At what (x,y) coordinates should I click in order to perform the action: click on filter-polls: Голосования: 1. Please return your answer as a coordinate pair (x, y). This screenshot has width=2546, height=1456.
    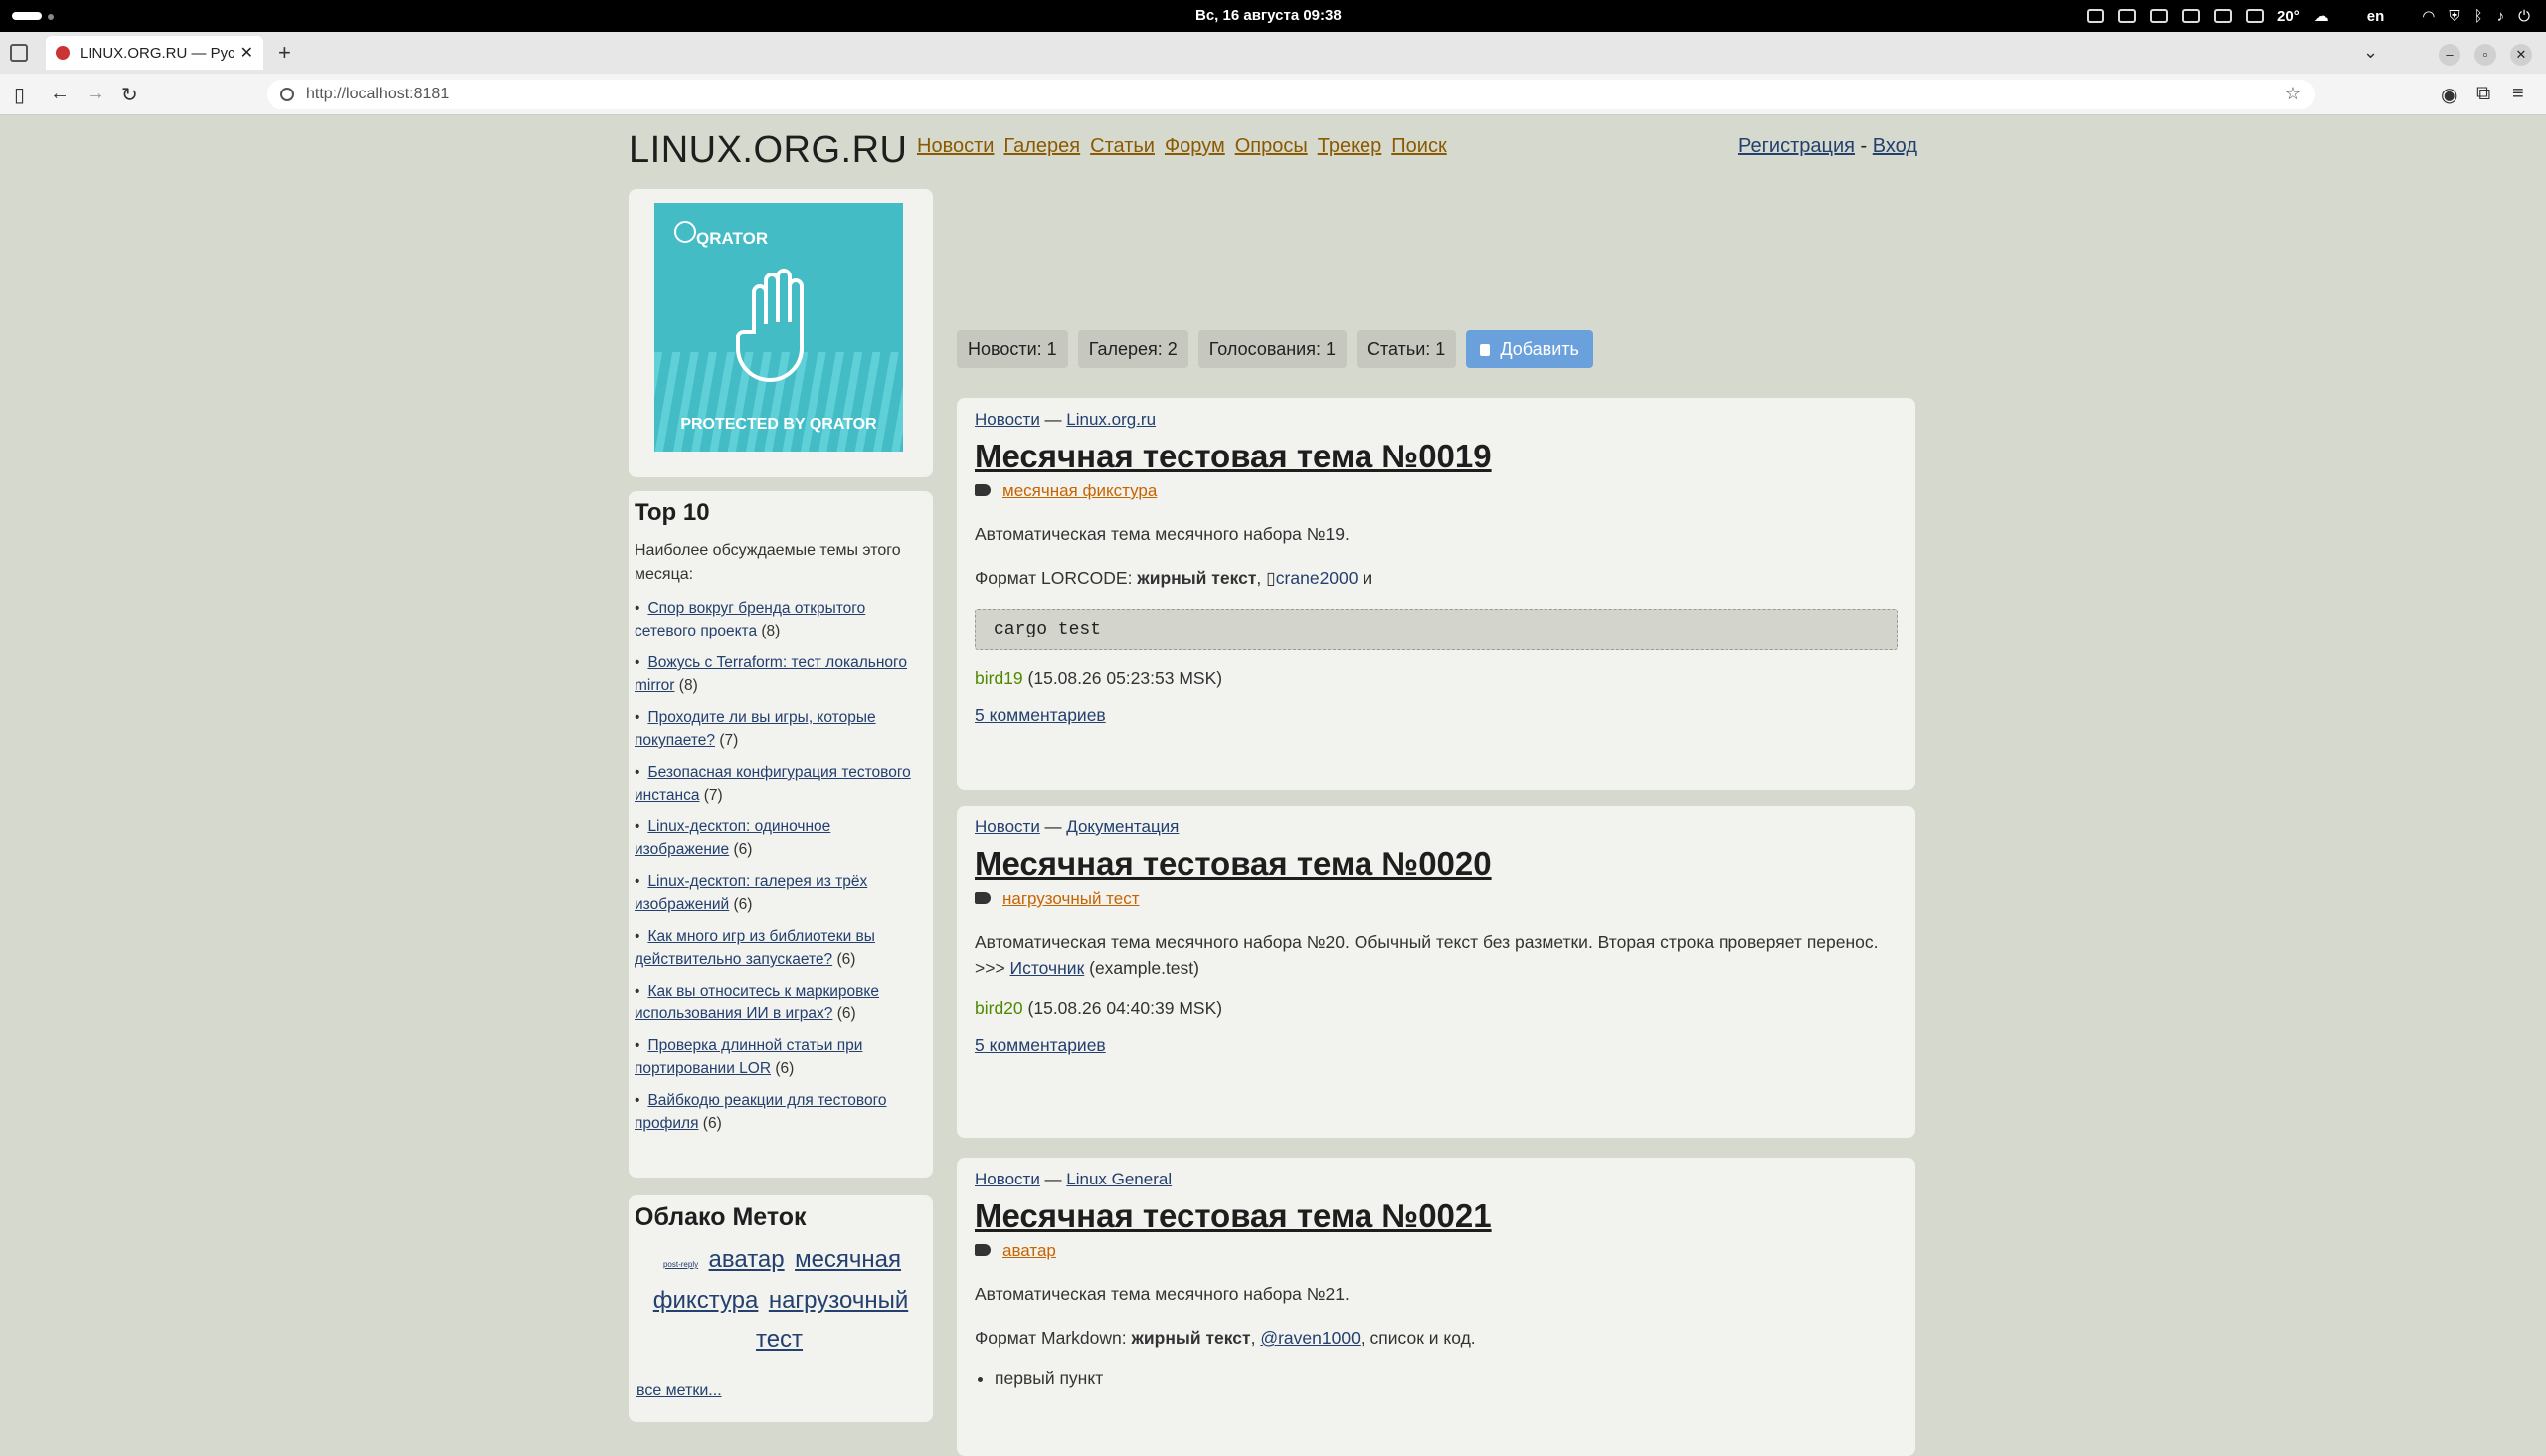
    Looking at the image, I should click on (1272, 349).